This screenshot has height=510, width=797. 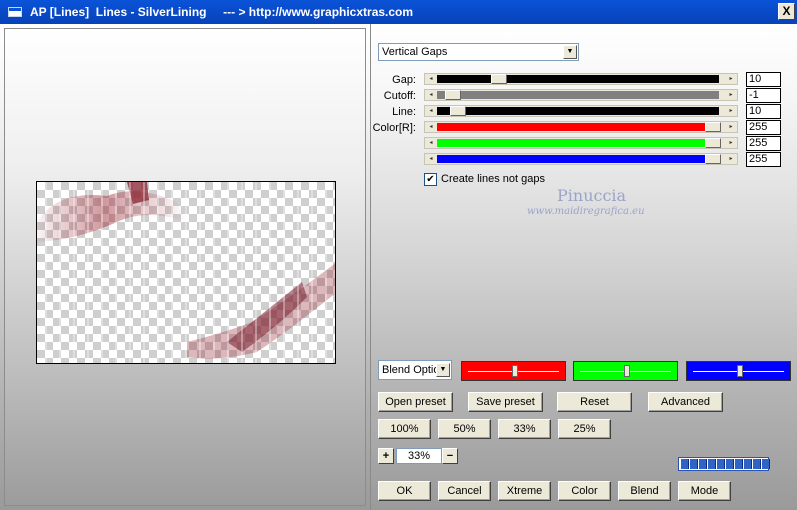 What do you see at coordinates (586, 211) in the screenshot?
I see `watermark-url: www.maidiregrafica.eu` at bounding box center [586, 211].